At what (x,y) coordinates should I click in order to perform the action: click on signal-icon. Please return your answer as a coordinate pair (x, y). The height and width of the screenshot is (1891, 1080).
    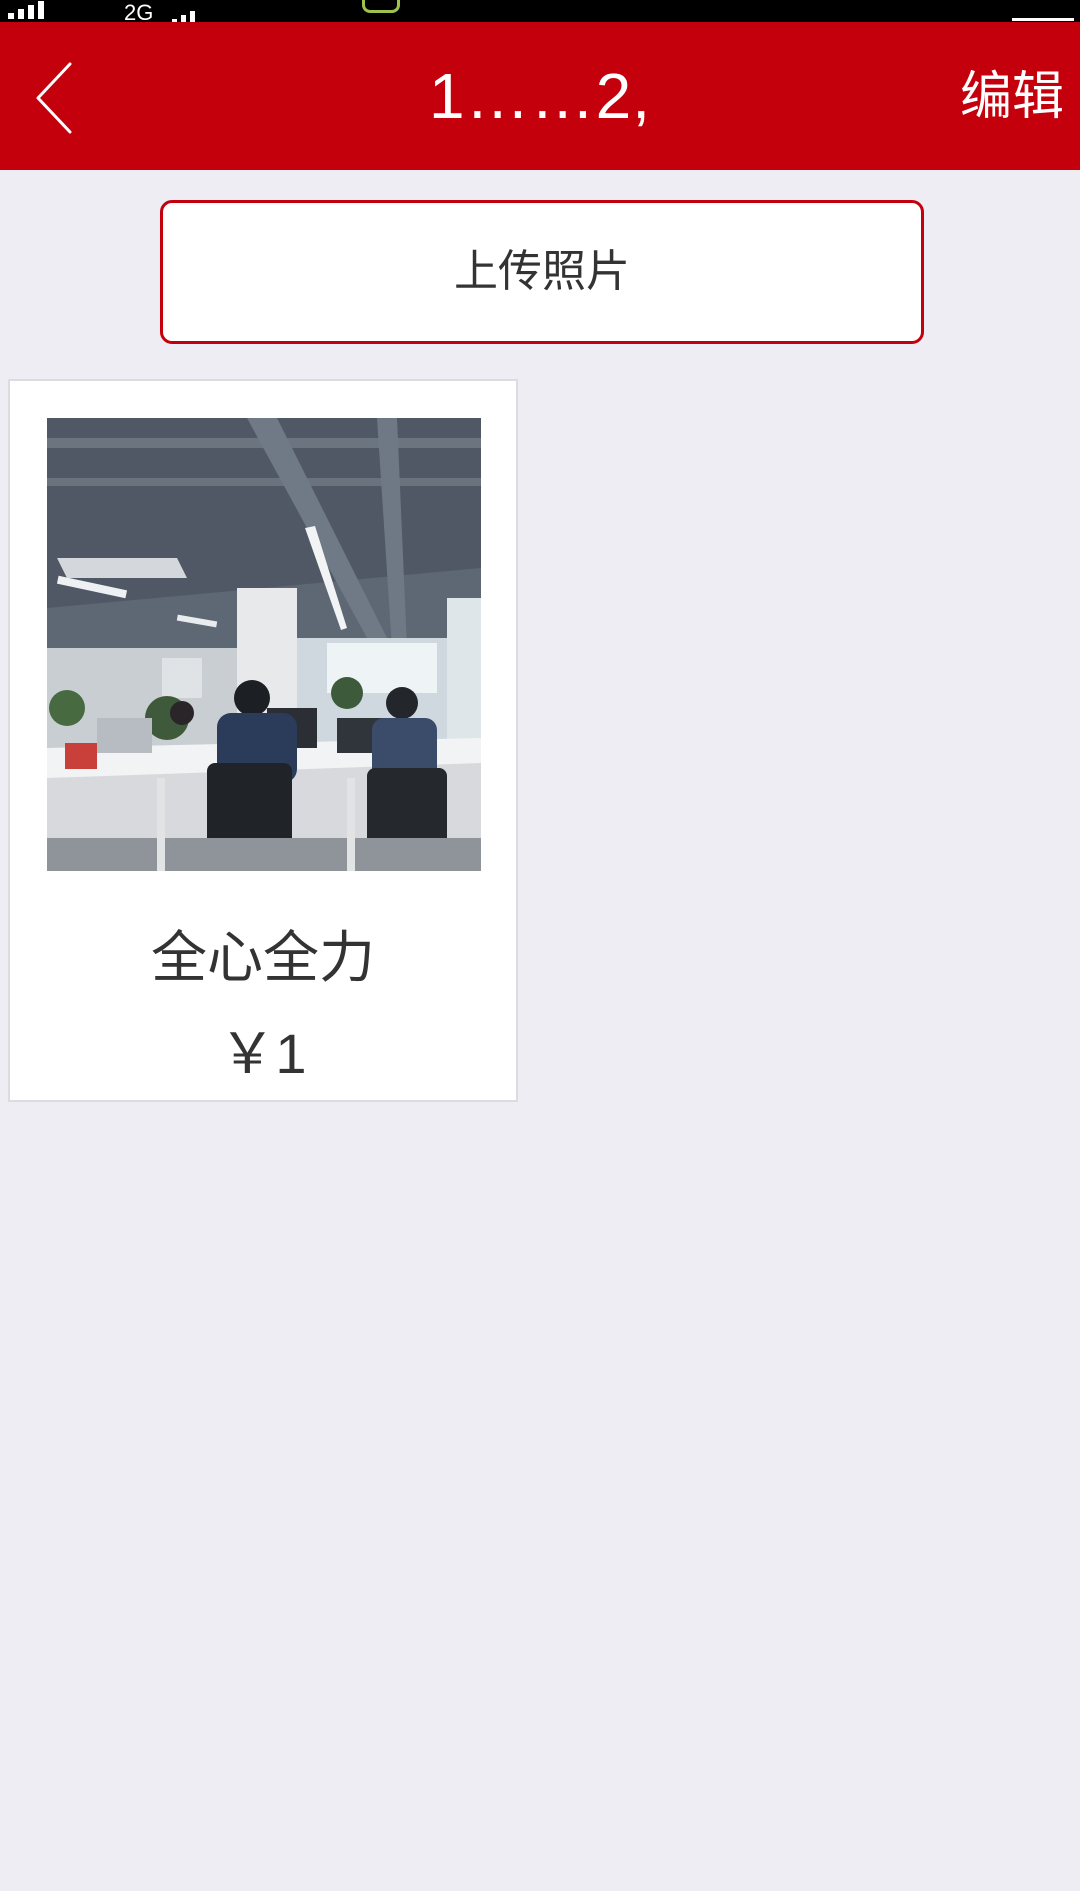
    Looking at the image, I should click on (28, 9).